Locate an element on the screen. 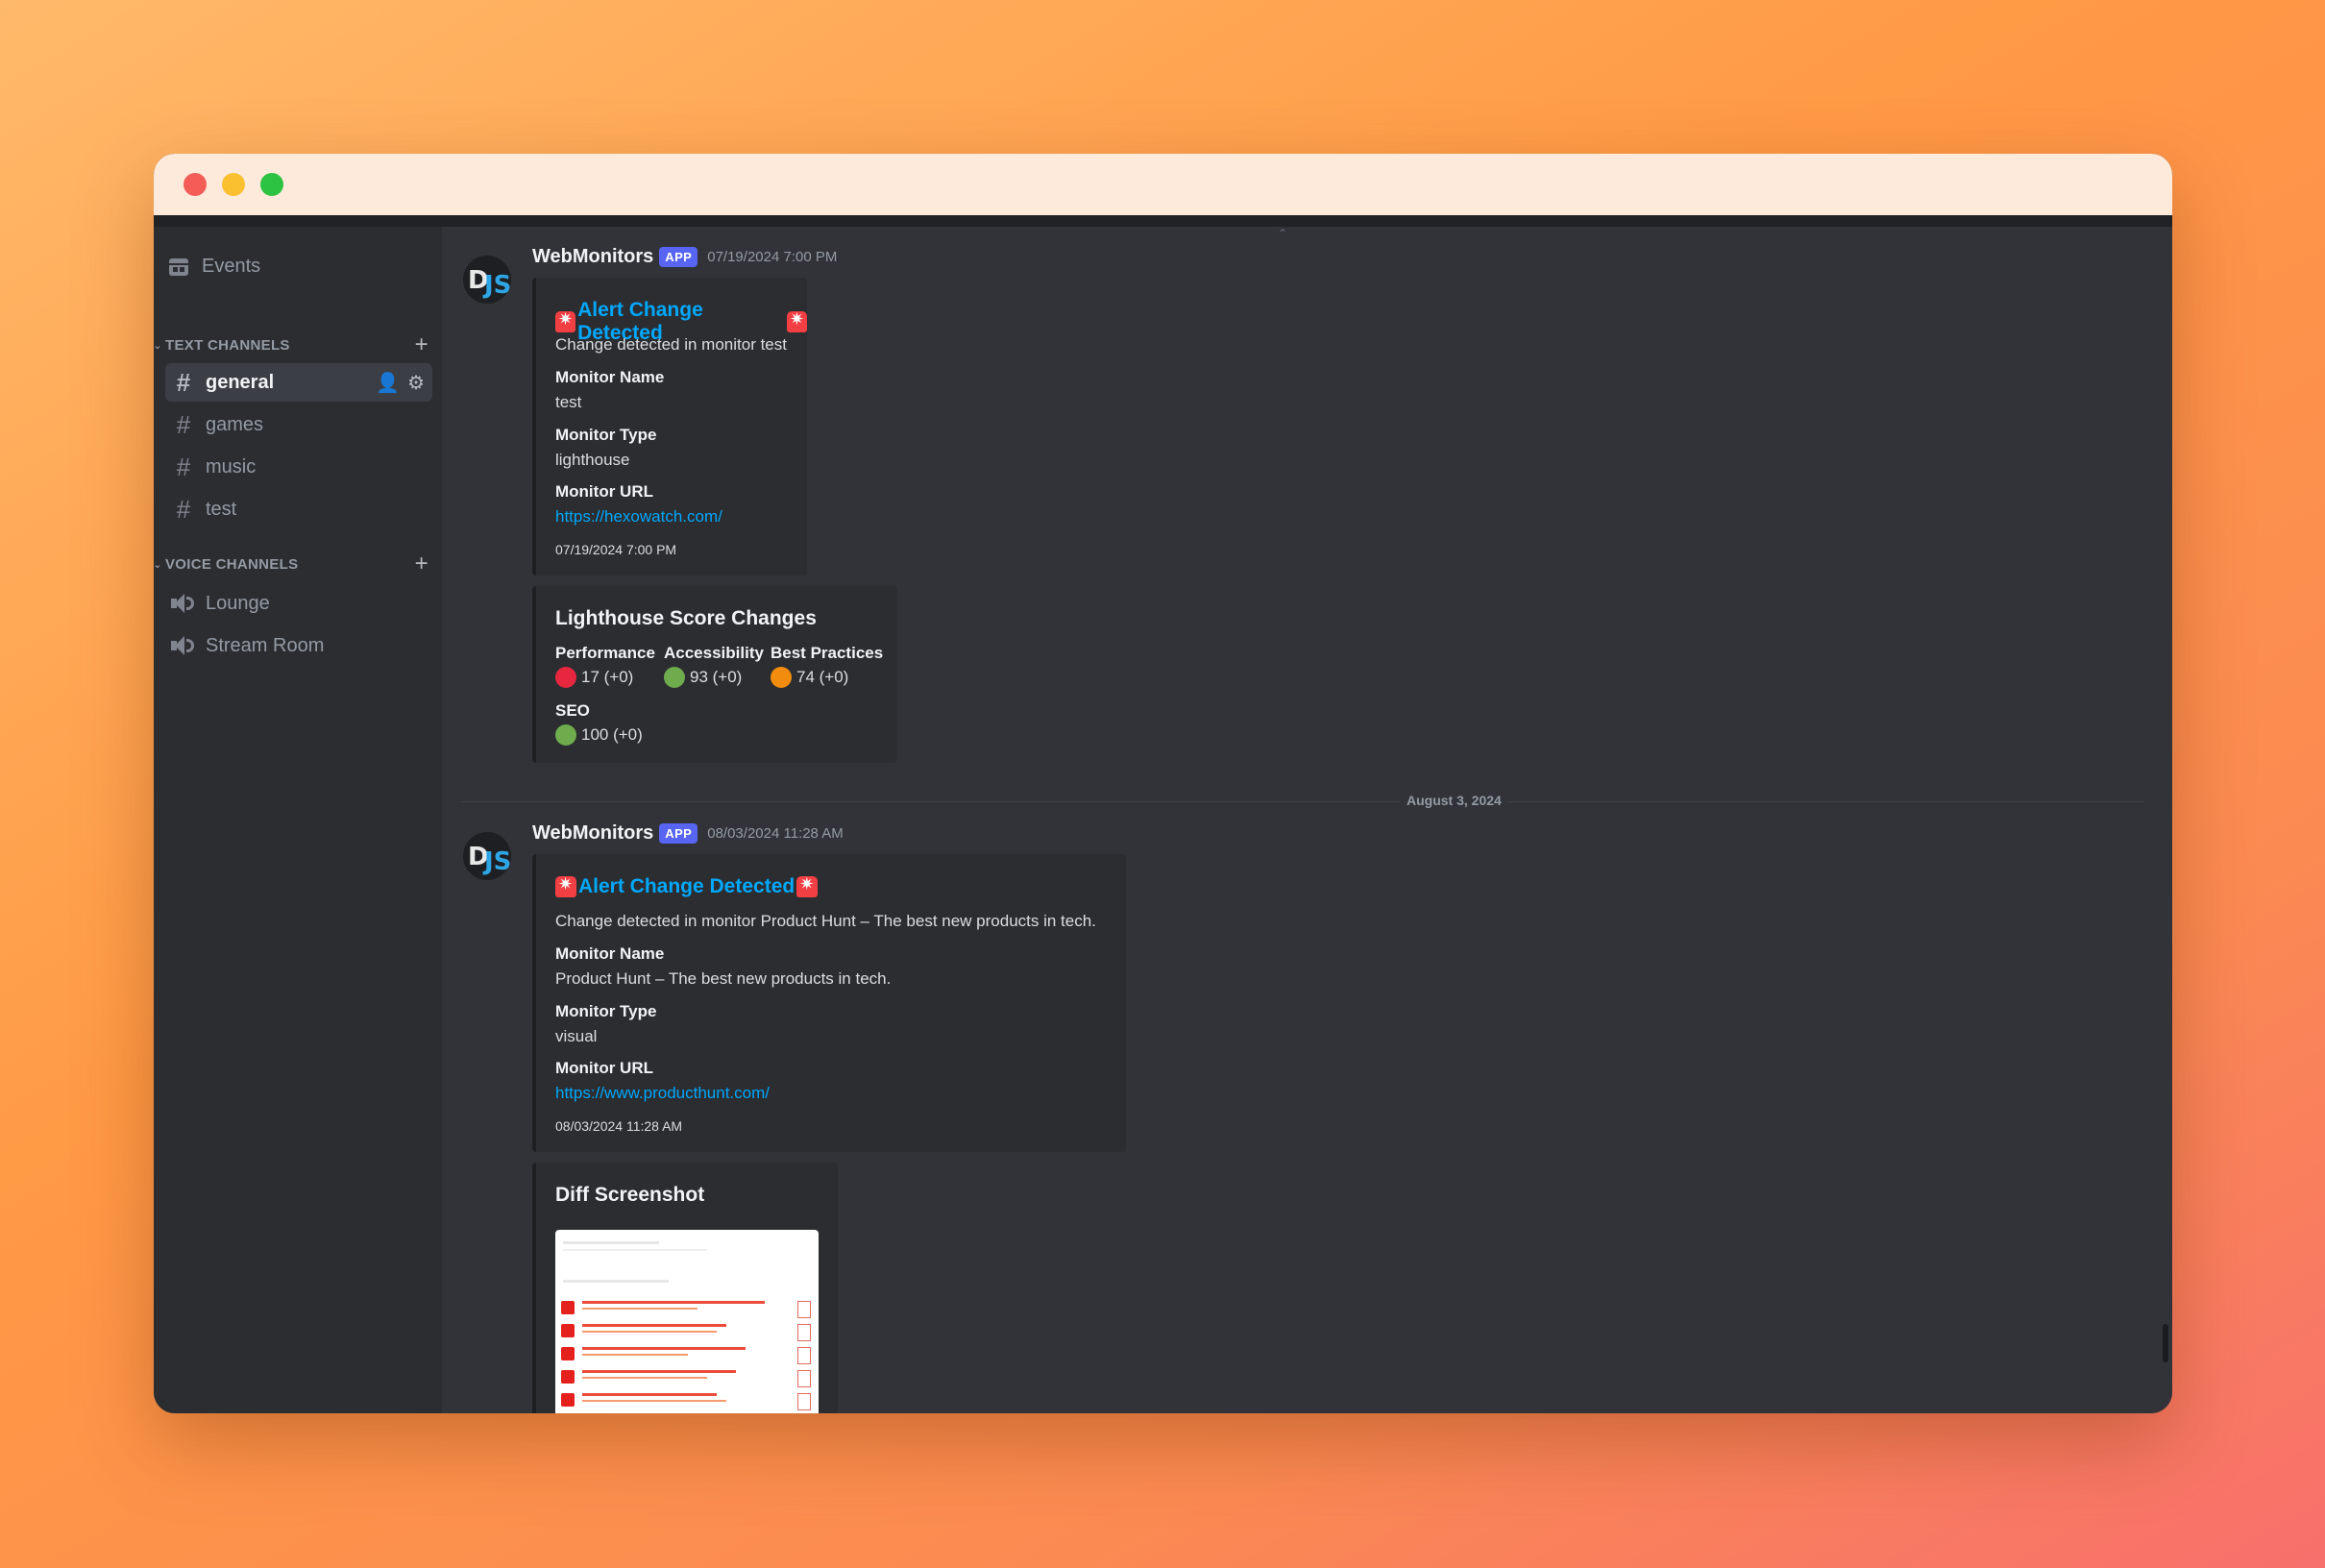  close-window-button is located at coordinates (195, 185).